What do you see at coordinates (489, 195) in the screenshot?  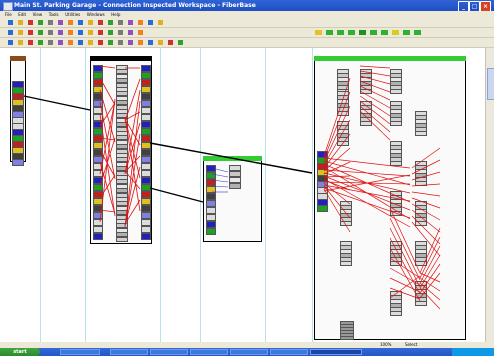 I see `vertical-scrollbar` at bounding box center [489, 195].